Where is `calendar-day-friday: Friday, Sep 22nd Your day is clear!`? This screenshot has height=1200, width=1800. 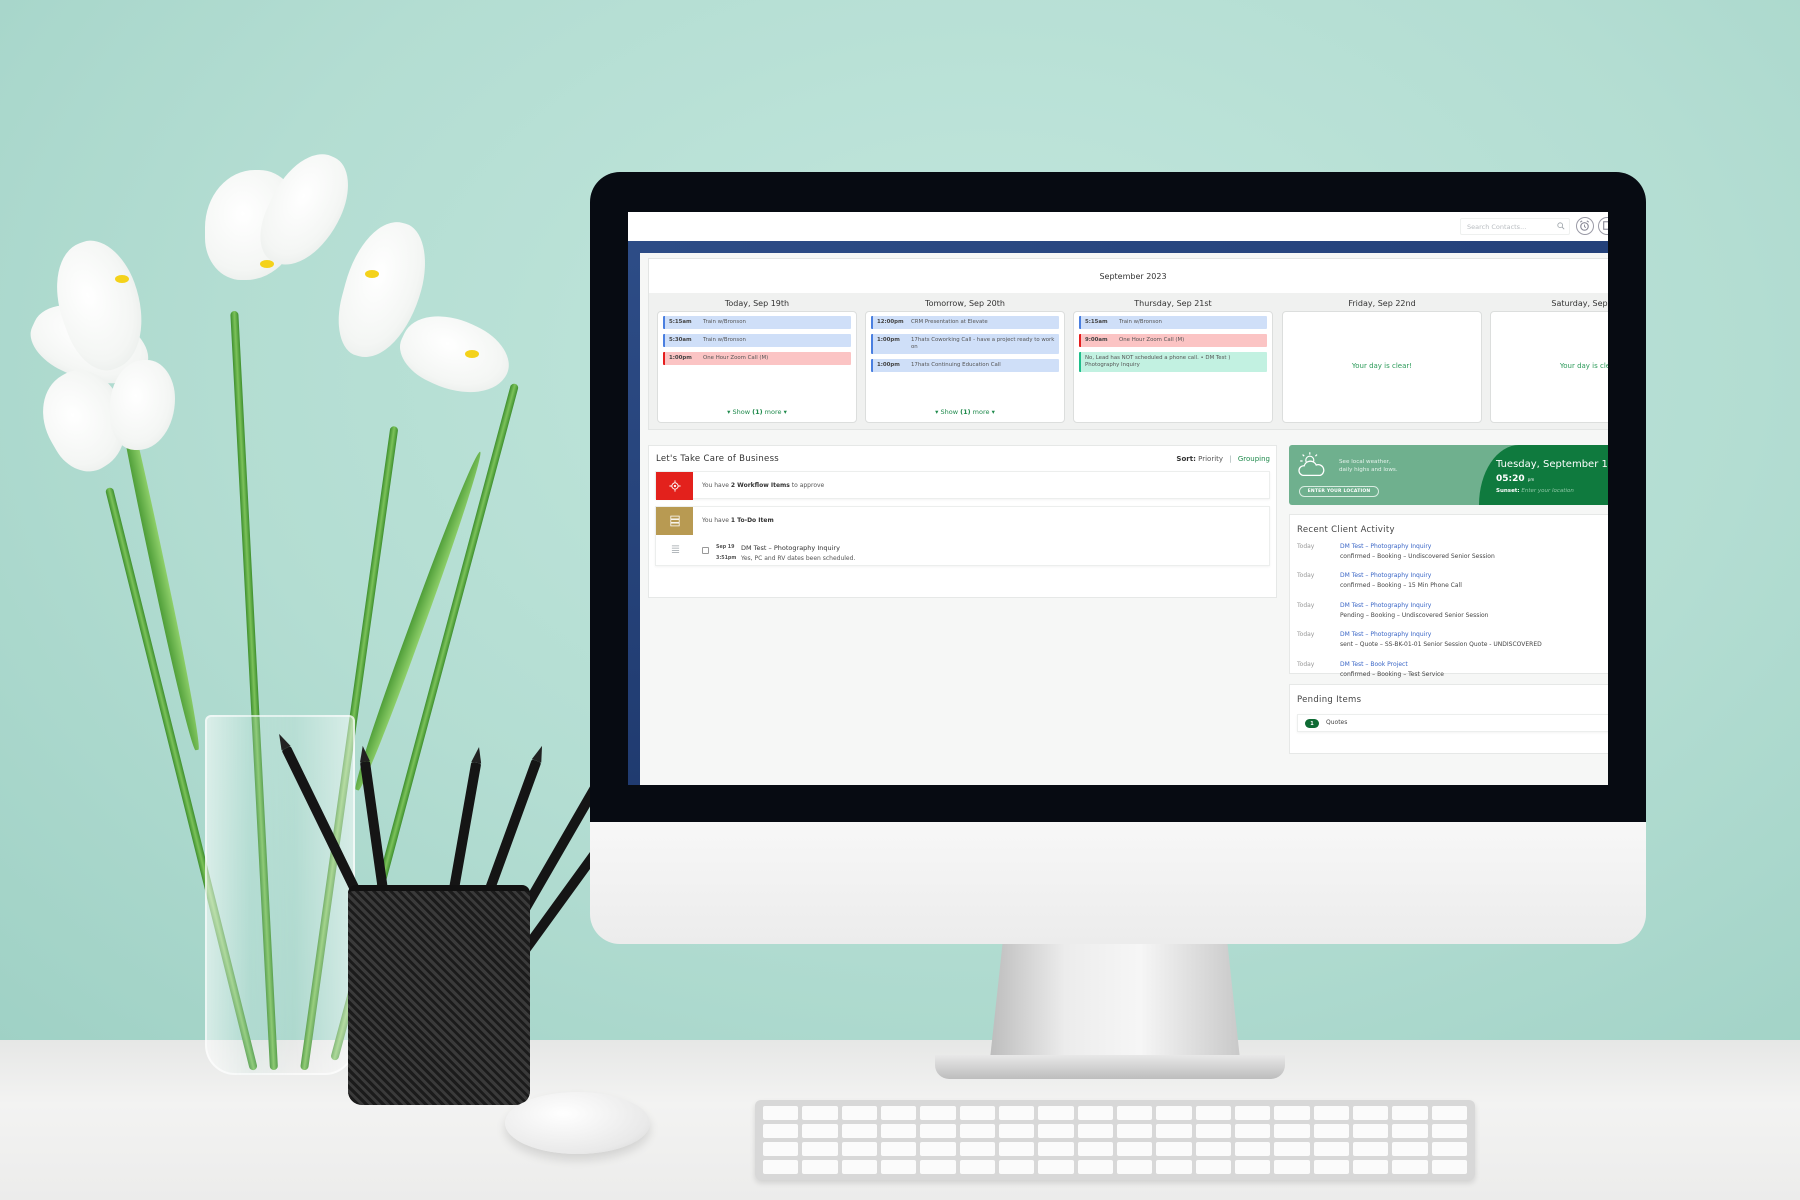 calendar-day-friday: Friday, Sep 22nd Your day is clear! is located at coordinates (1382, 361).